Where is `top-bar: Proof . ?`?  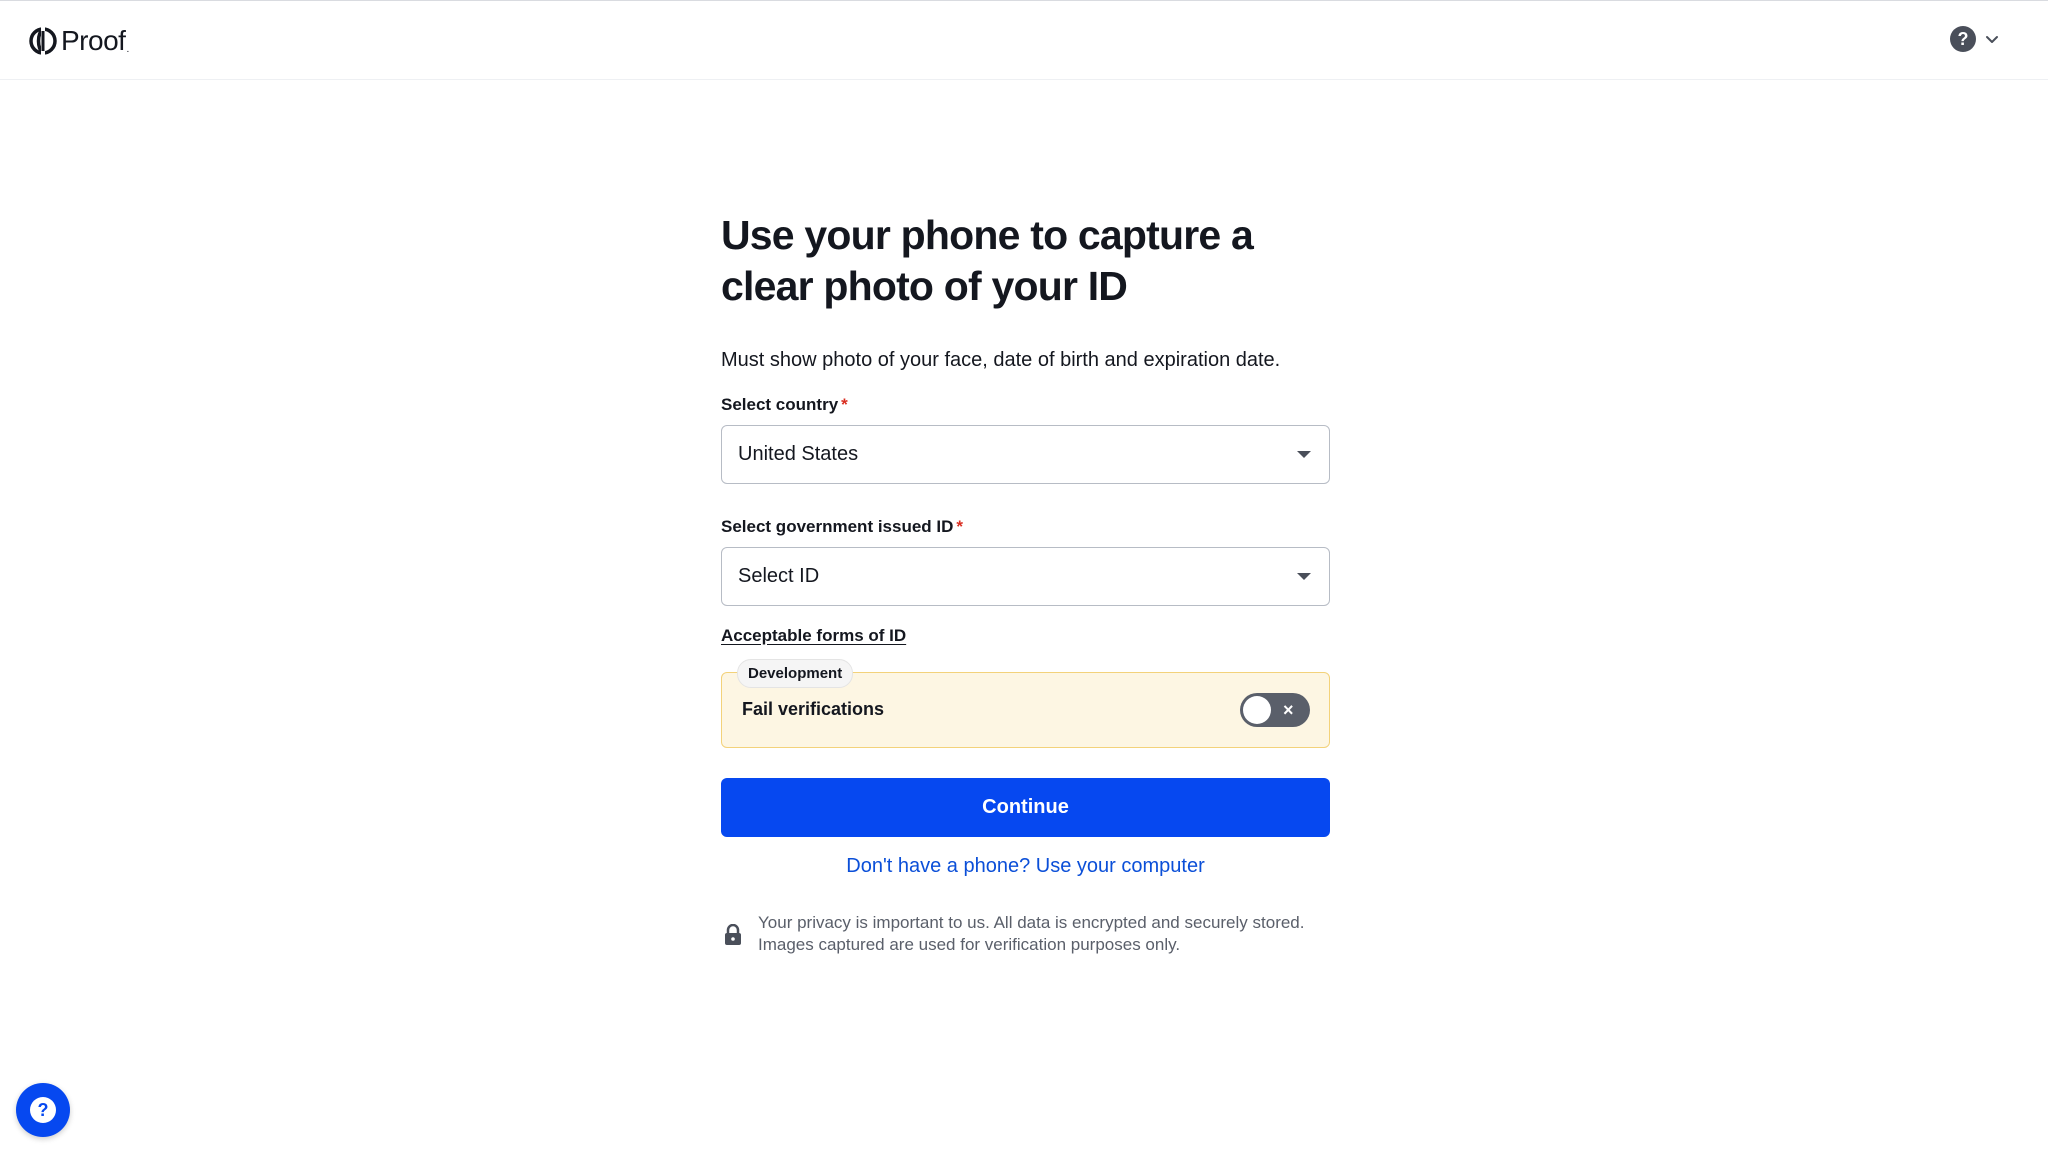
top-bar: Proof . ? is located at coordinates (1024, 40).